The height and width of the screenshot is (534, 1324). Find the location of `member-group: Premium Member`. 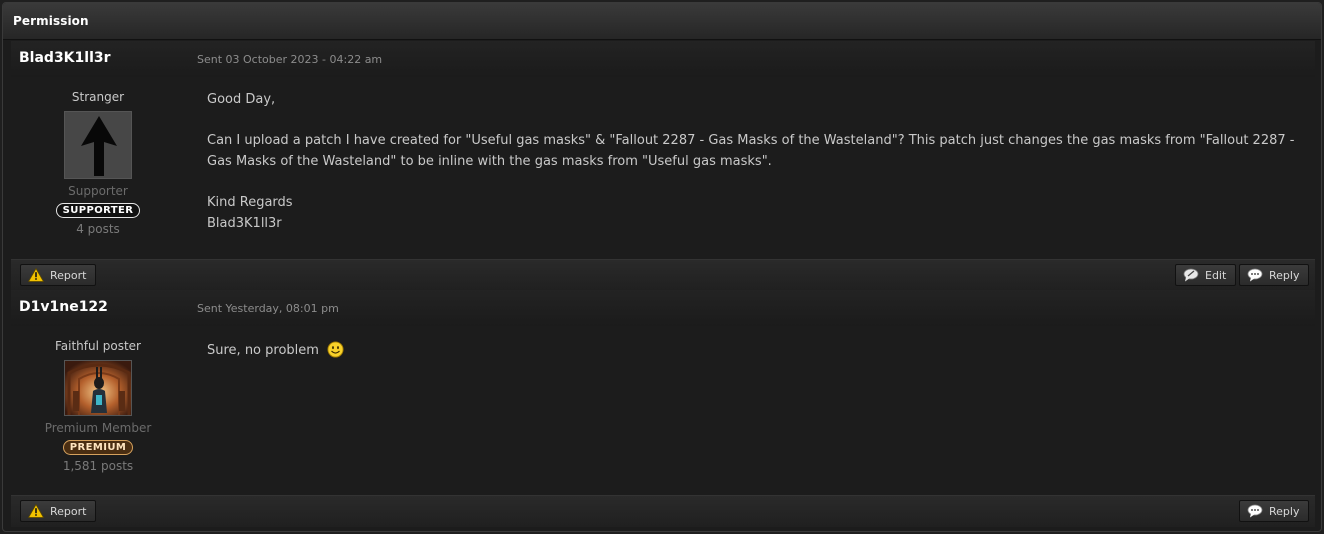

member-group: Premium Member is located at coordinates (98, 428).